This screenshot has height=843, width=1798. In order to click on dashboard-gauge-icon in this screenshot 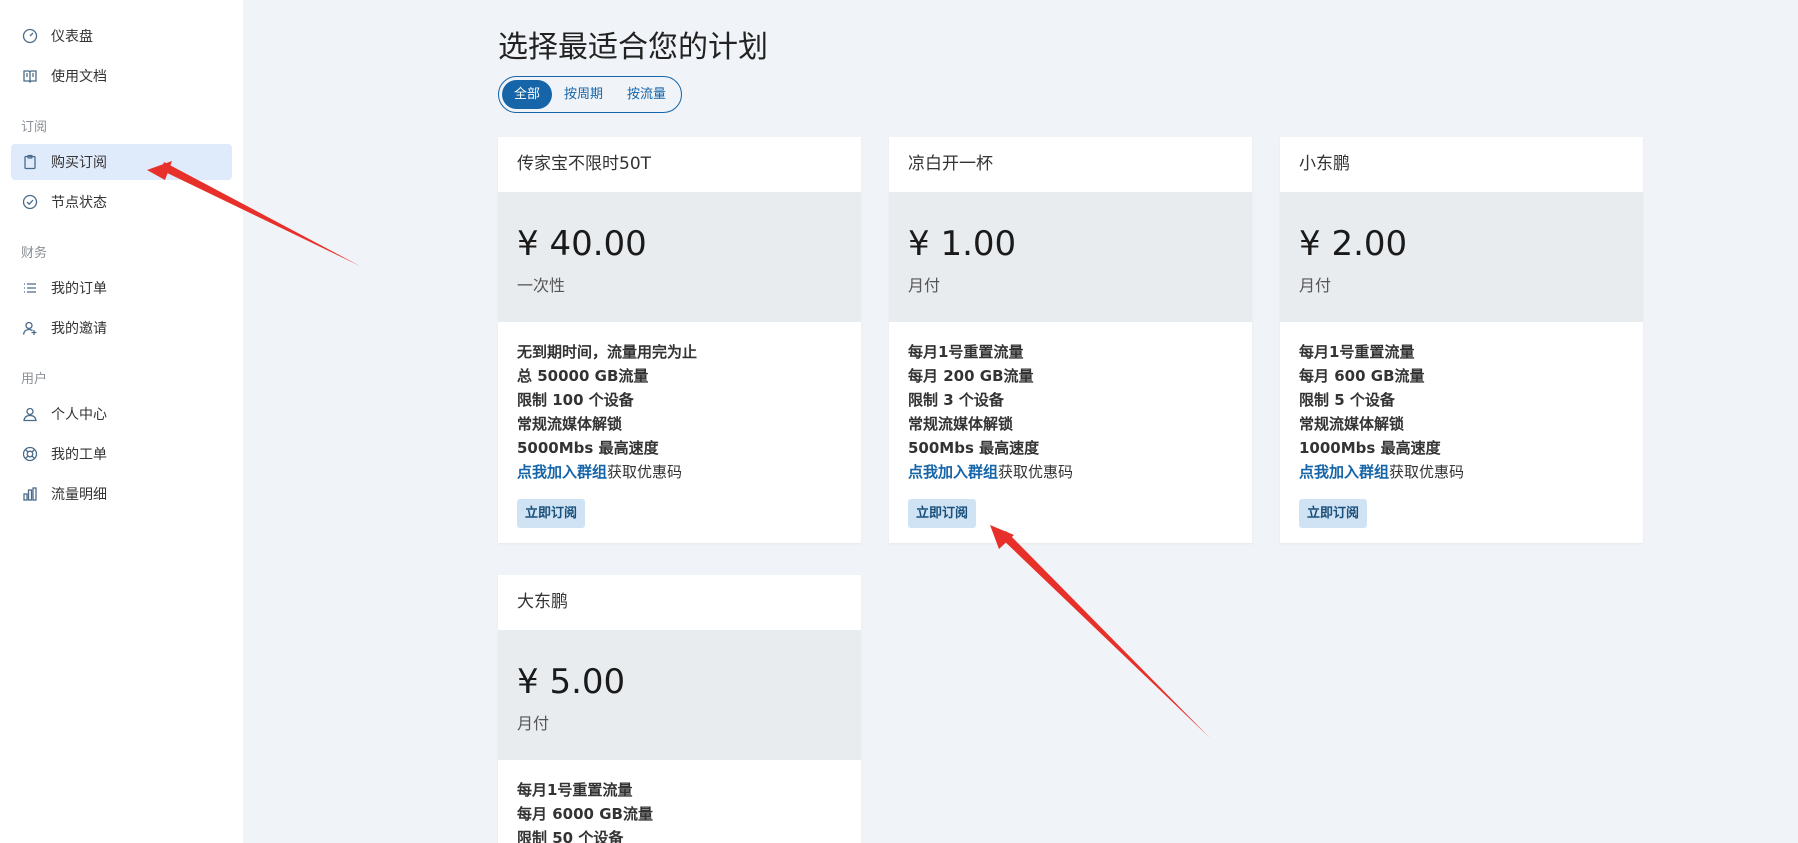, I will do `click(30, 36)`.